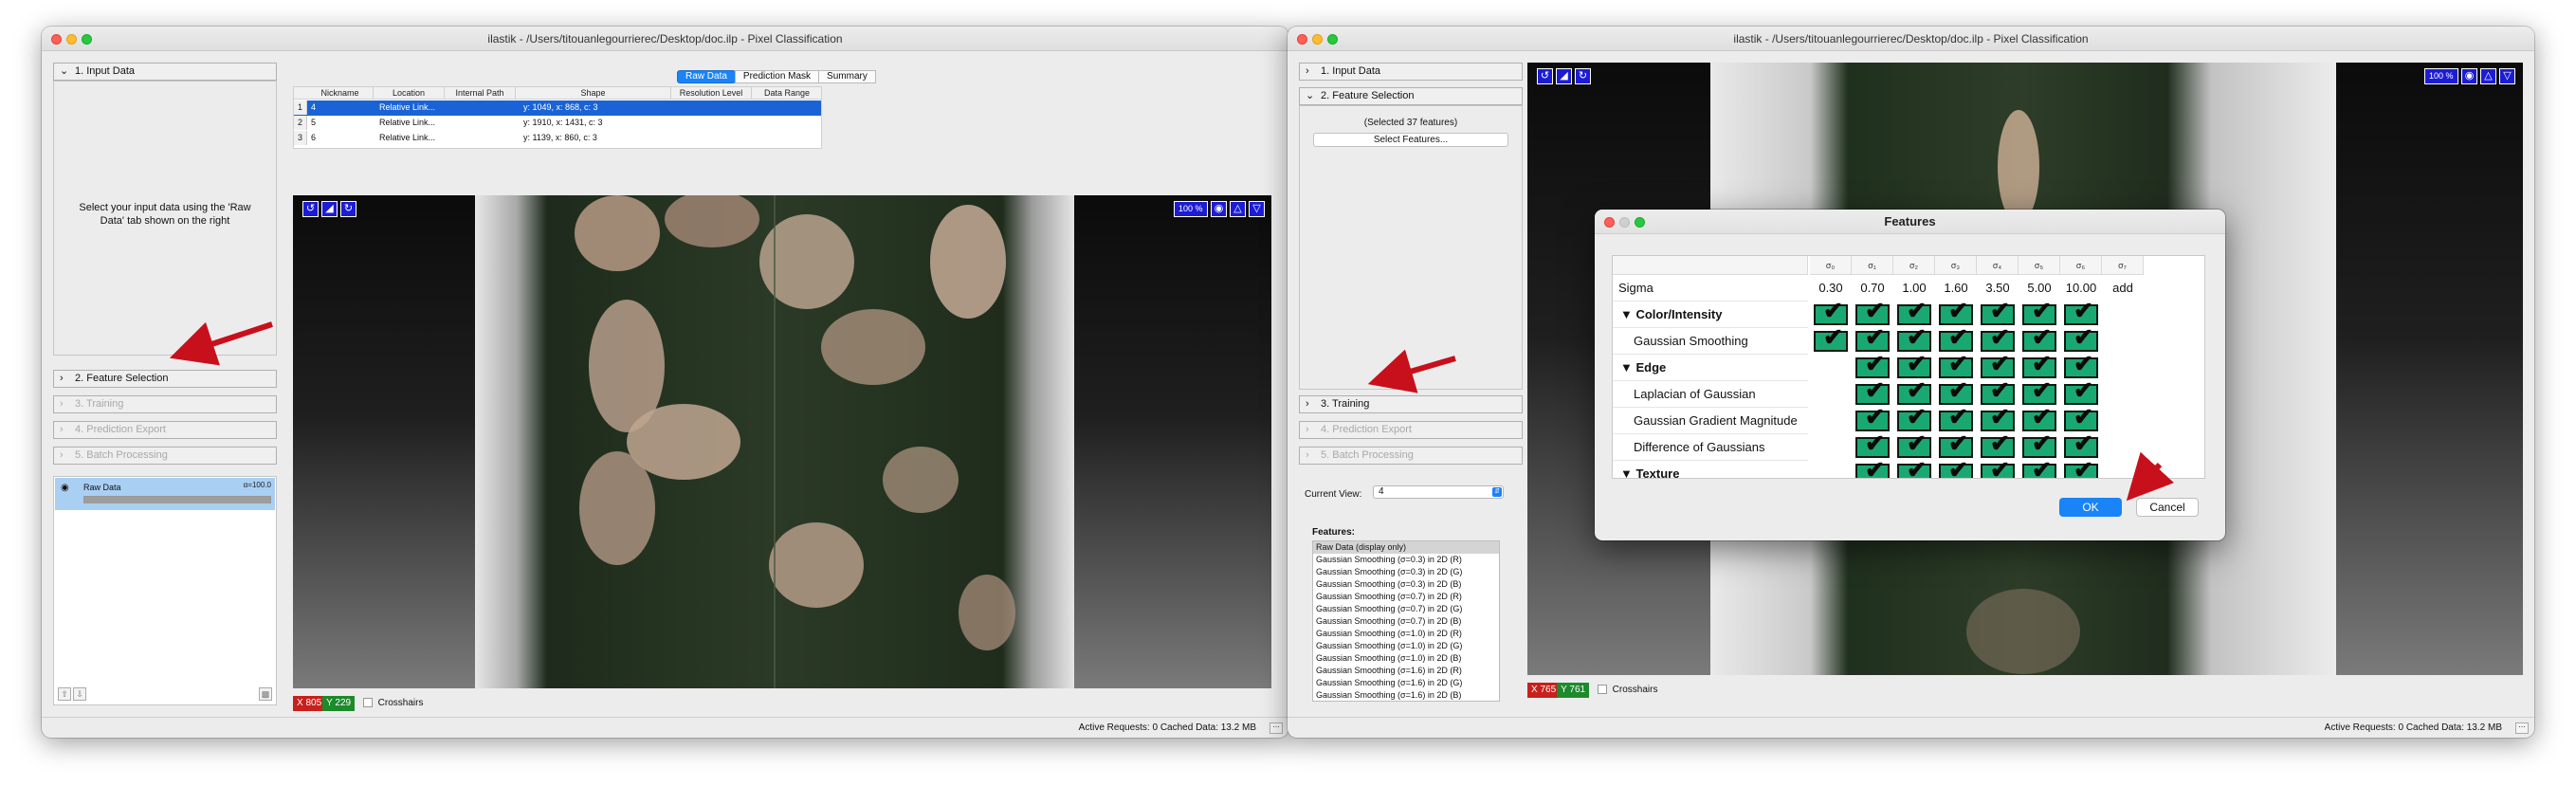 The height and width of the screenshot is (786, 2576). I want to click on feature-list-item: Gaussian Smoothing (σ=1.6) in 2D (G), so click(1406, 683).